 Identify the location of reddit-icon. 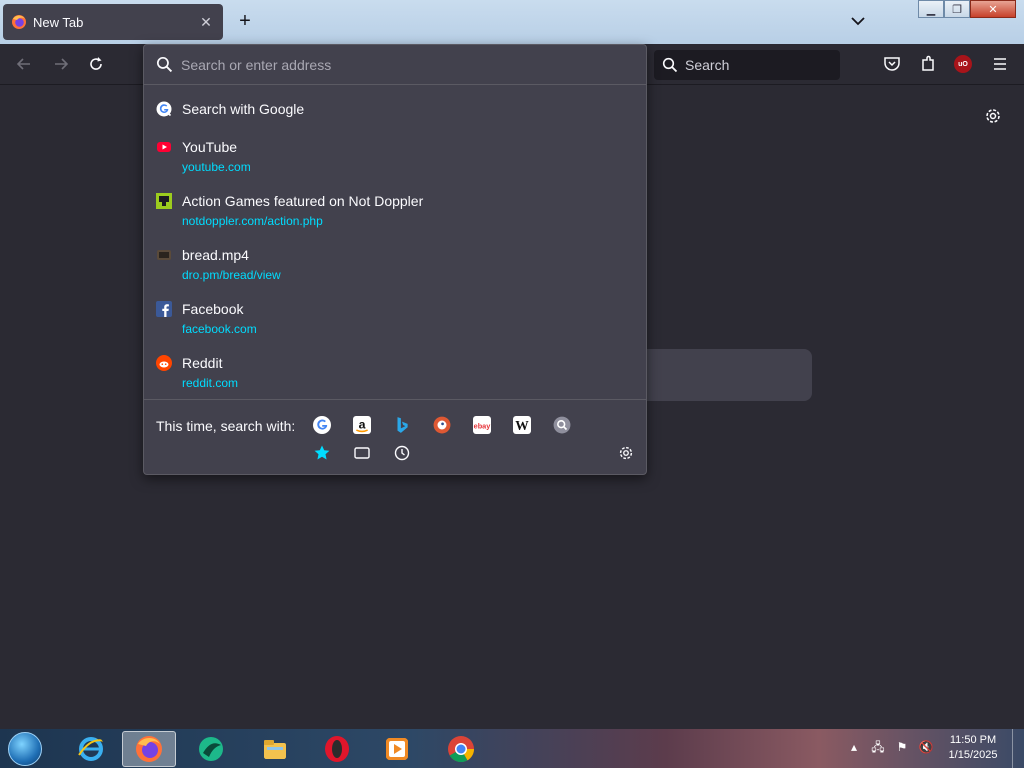
(164, 363).